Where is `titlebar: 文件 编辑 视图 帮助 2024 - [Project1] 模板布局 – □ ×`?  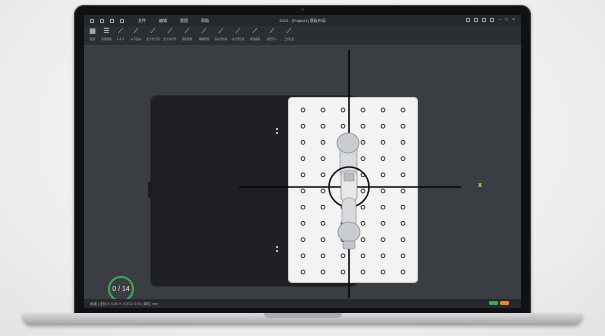
titlebar: 文件 编辑 视图 帮助 2024 - [Project1] 模板布局 – □ × is located at coordinates (302, 20).